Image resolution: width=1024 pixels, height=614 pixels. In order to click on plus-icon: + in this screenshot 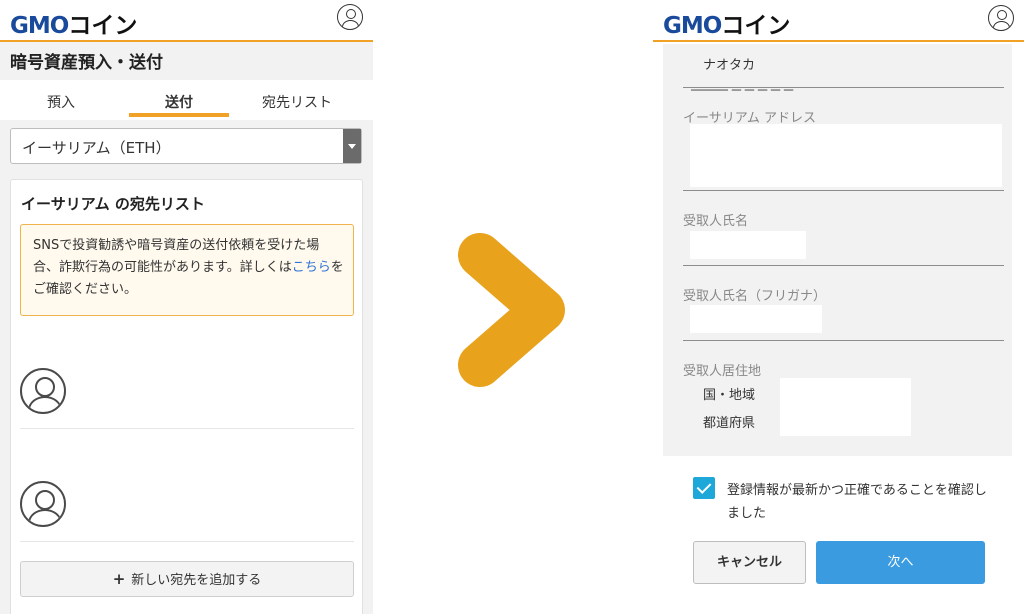, I will do `click(119, 579)`.